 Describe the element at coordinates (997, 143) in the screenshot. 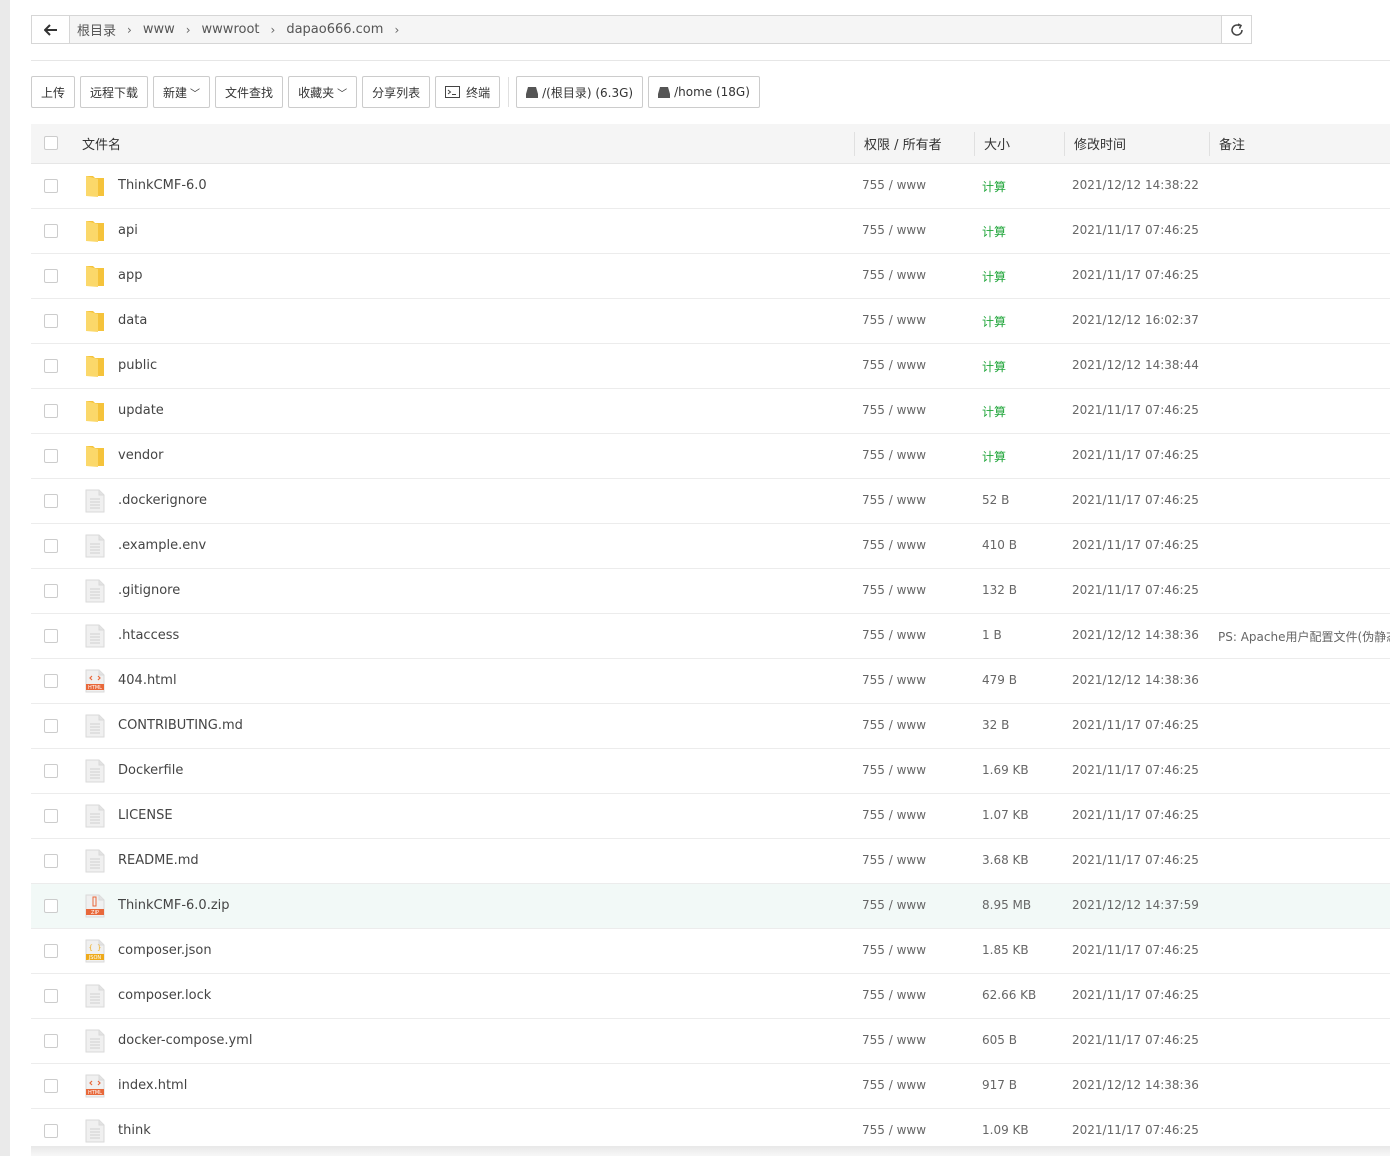

I see `column-size: 大小` at that location.